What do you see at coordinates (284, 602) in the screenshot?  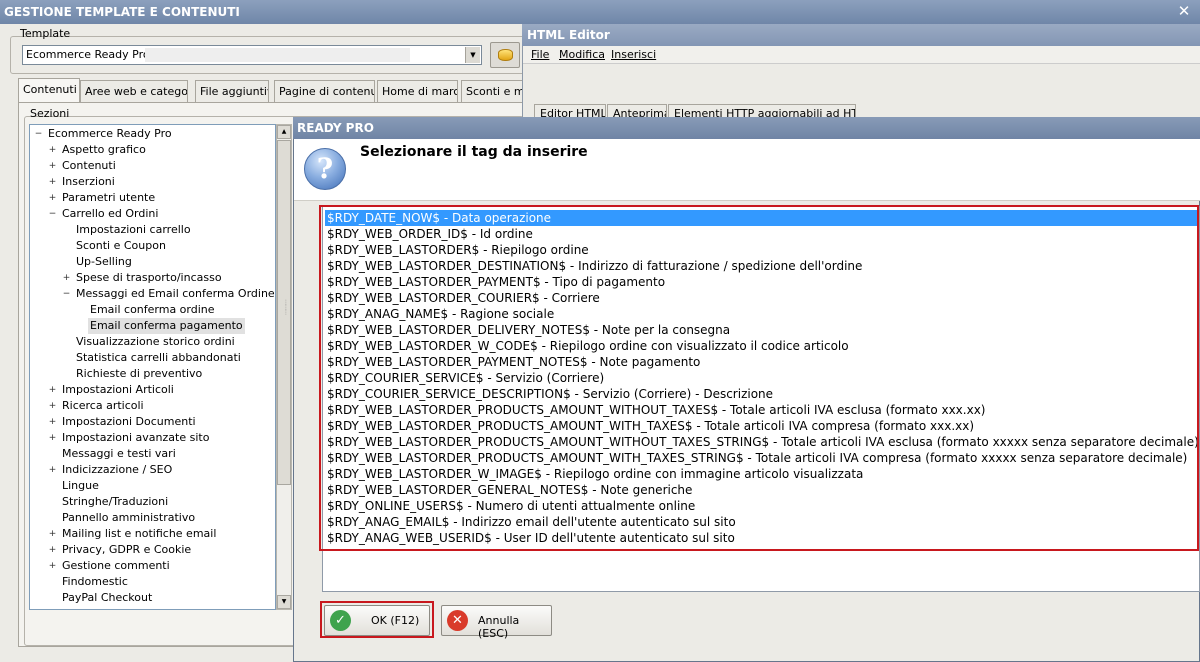 I see `scroll-down-icon: ▼` at bounding box center [284, 602].